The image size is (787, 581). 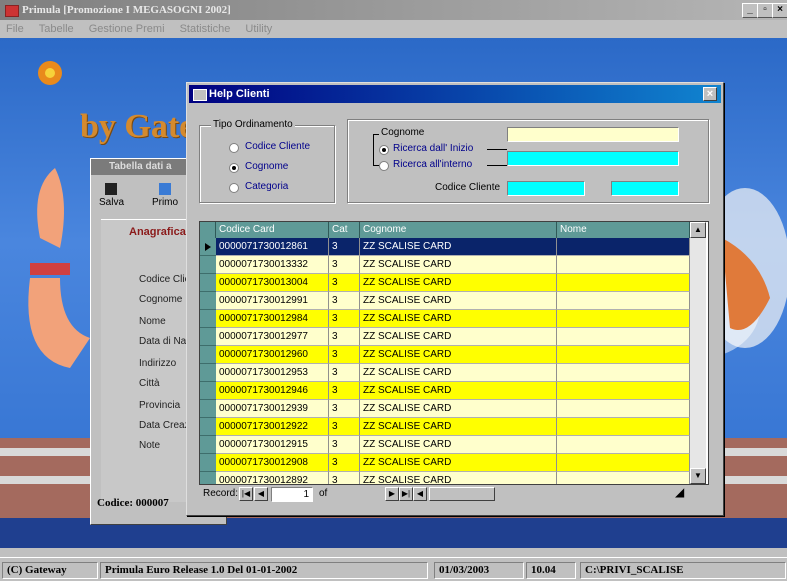 What do you see at coordinates (698, 230) in the screenshot?
I see `scroll-up-arrow-icon: ▲` at bounding box center [698, 230].